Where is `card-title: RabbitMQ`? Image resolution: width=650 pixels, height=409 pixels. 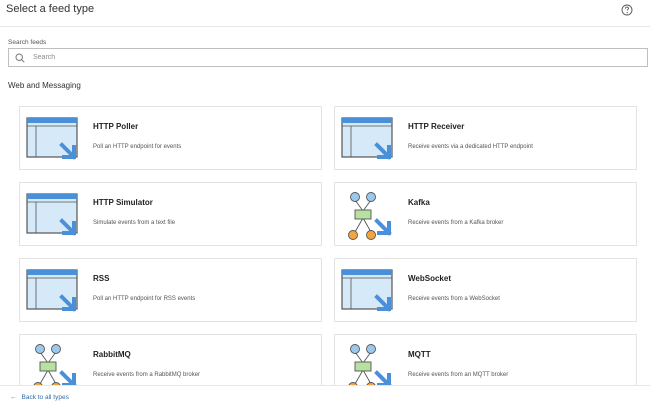 card-title: RabbitMQ is located at coordinates (112, 354).